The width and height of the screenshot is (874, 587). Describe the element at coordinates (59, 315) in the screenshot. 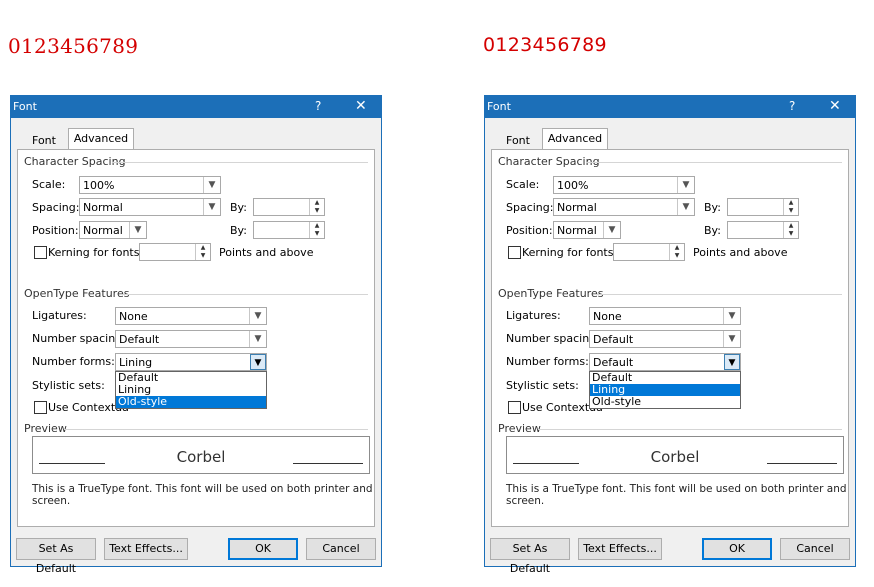

I see `ligatures-label: Ligatures:` at that location.